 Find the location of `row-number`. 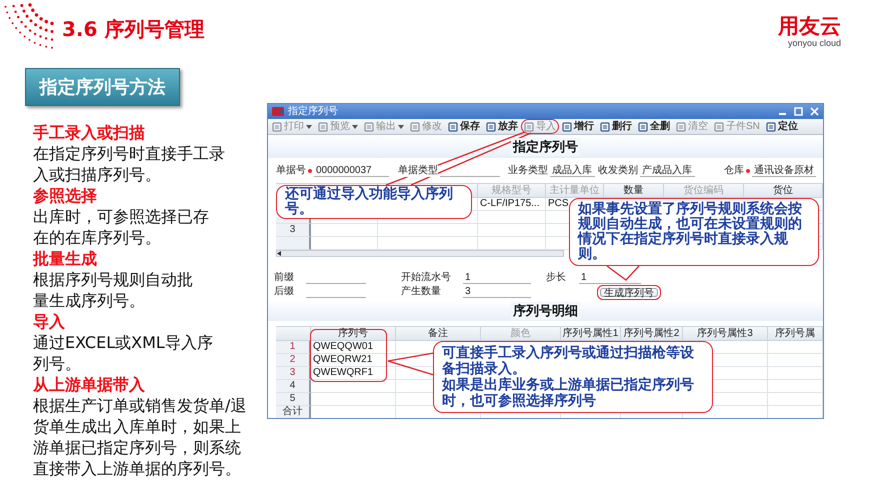

row-number is located at coordinates (293, 243).